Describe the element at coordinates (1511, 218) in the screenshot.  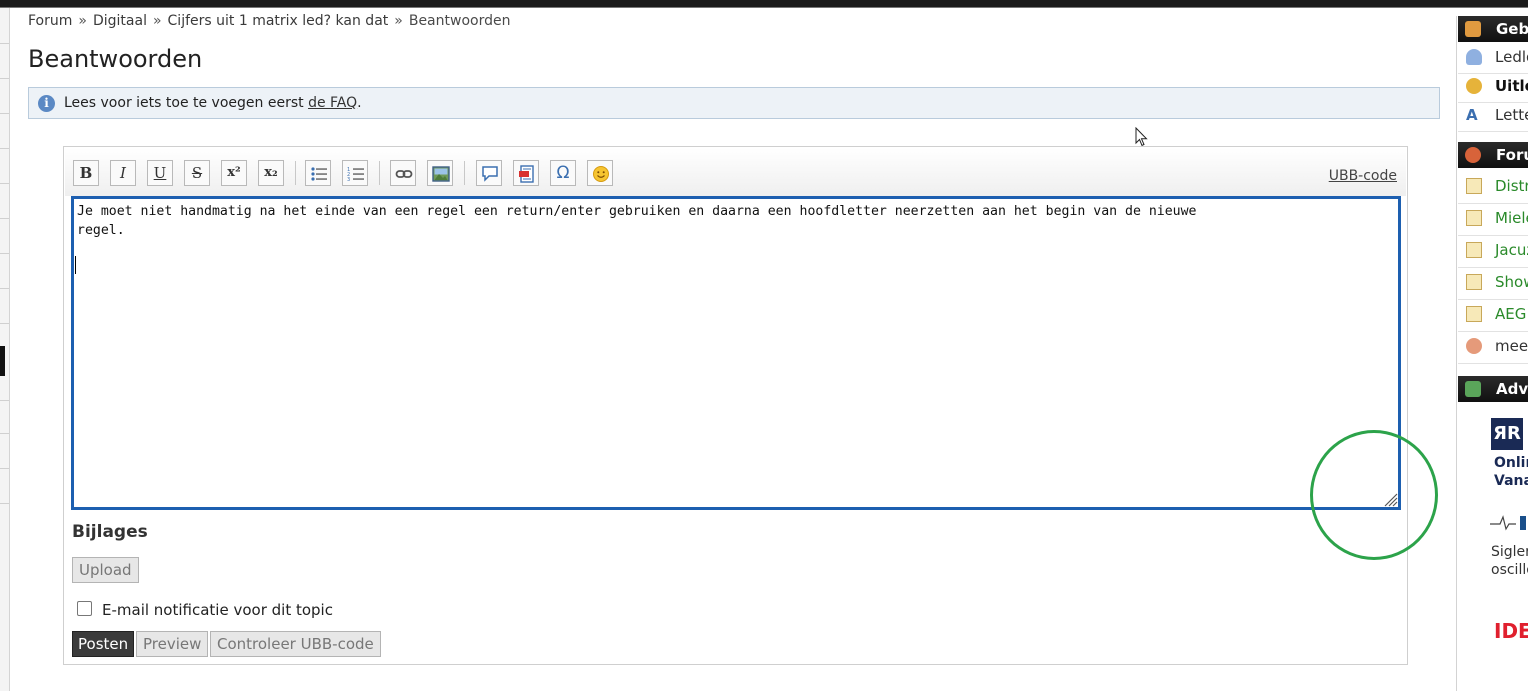
I see `sidebar-forum-label: Miele` at that location.